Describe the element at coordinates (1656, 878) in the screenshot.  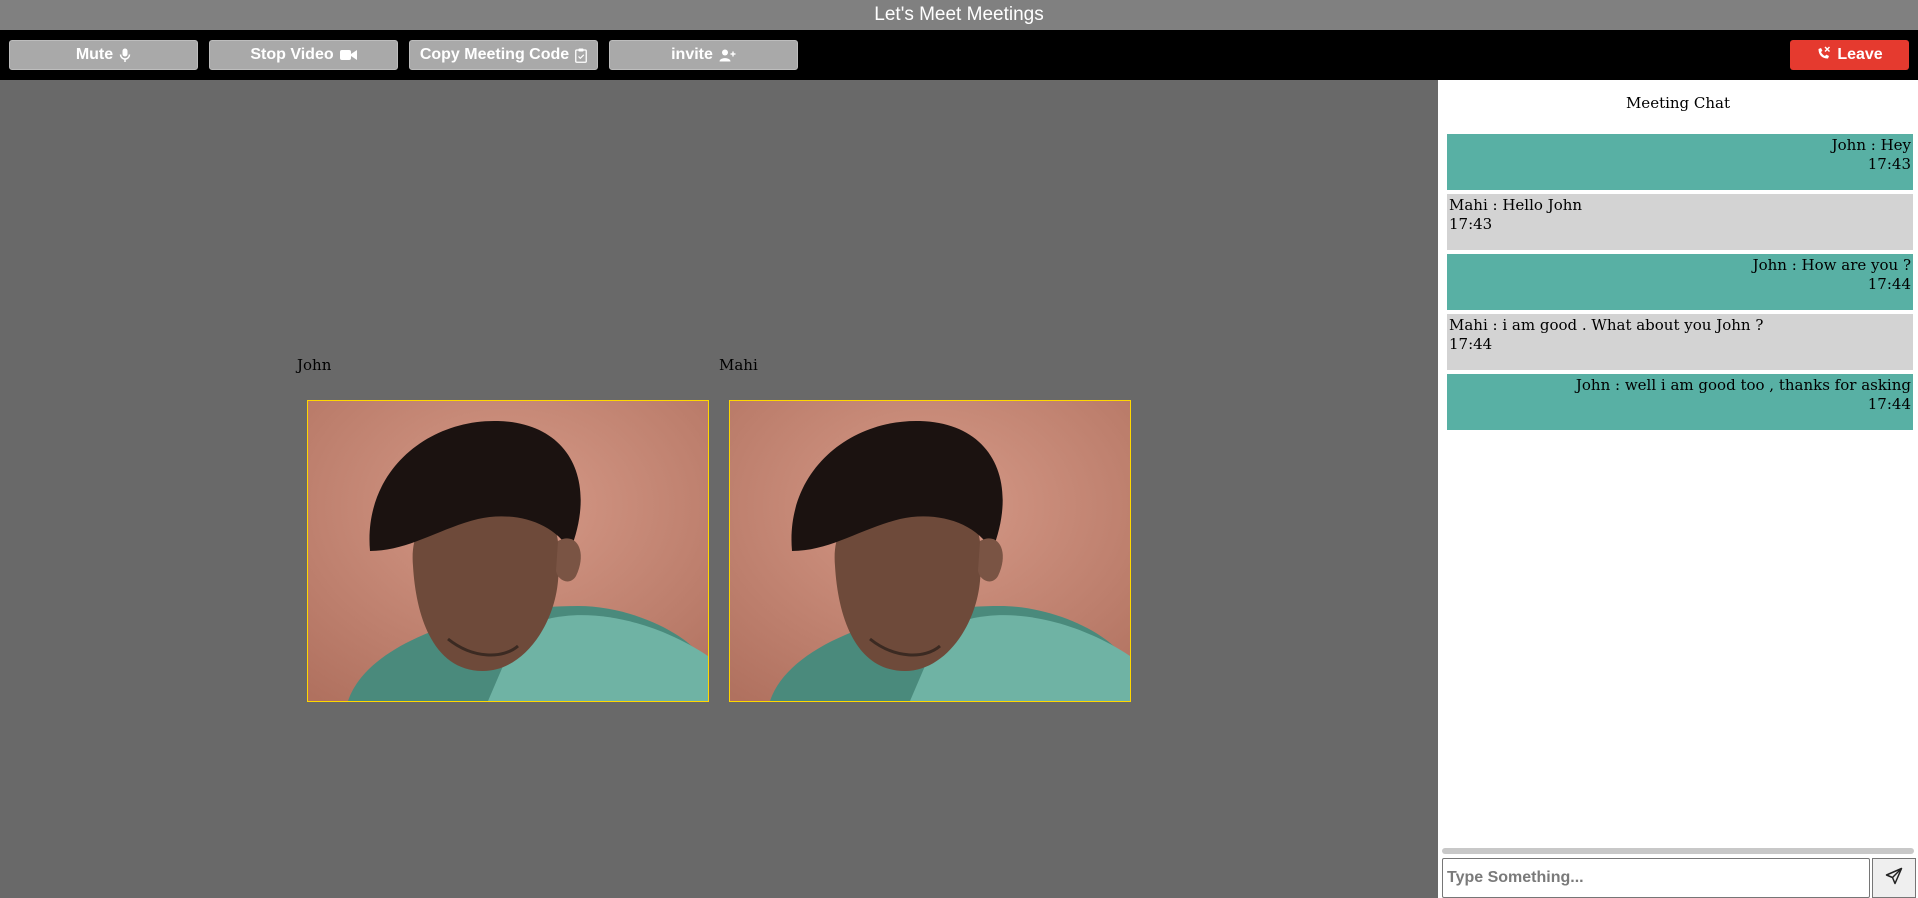
I see `chat-message-input` at that location.